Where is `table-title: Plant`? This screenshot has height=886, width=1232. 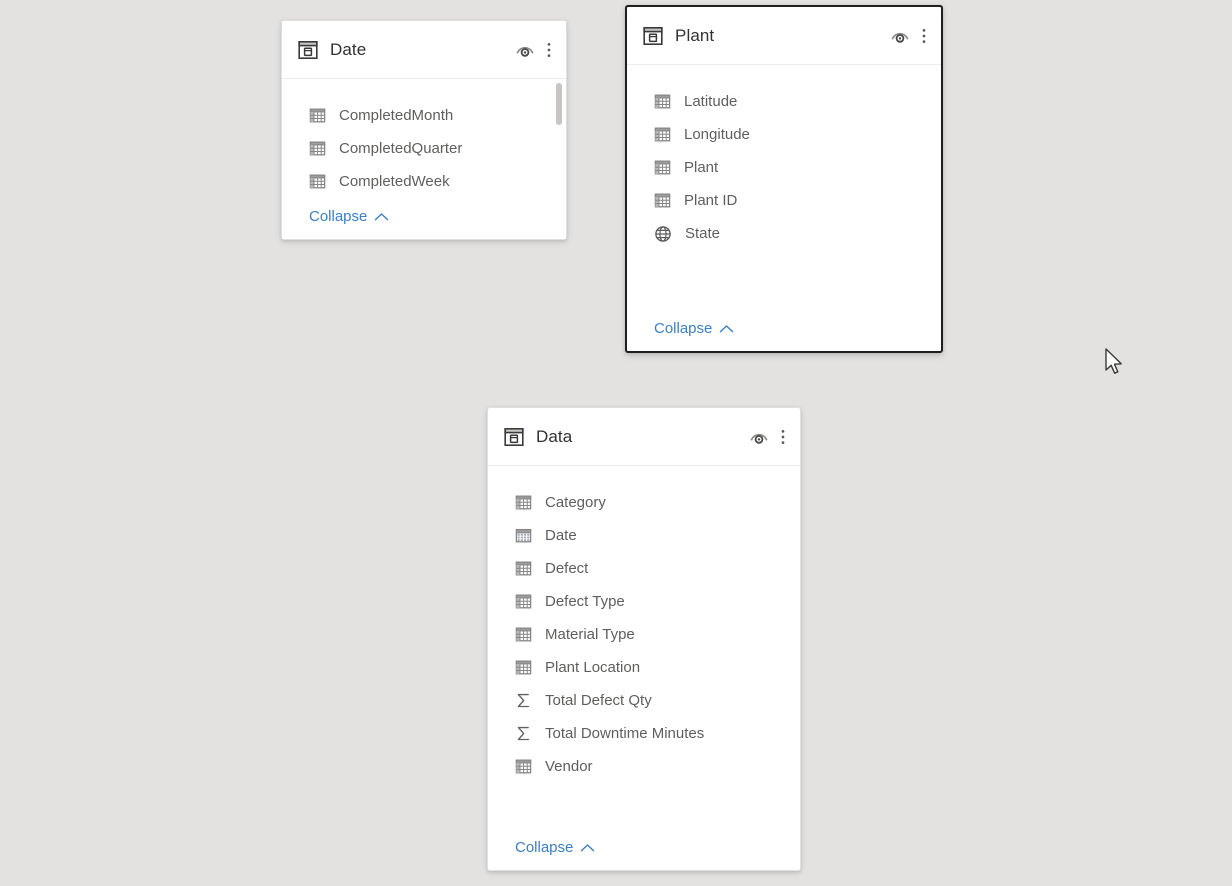
table-title: Plant is located at coordinates (695, 35).